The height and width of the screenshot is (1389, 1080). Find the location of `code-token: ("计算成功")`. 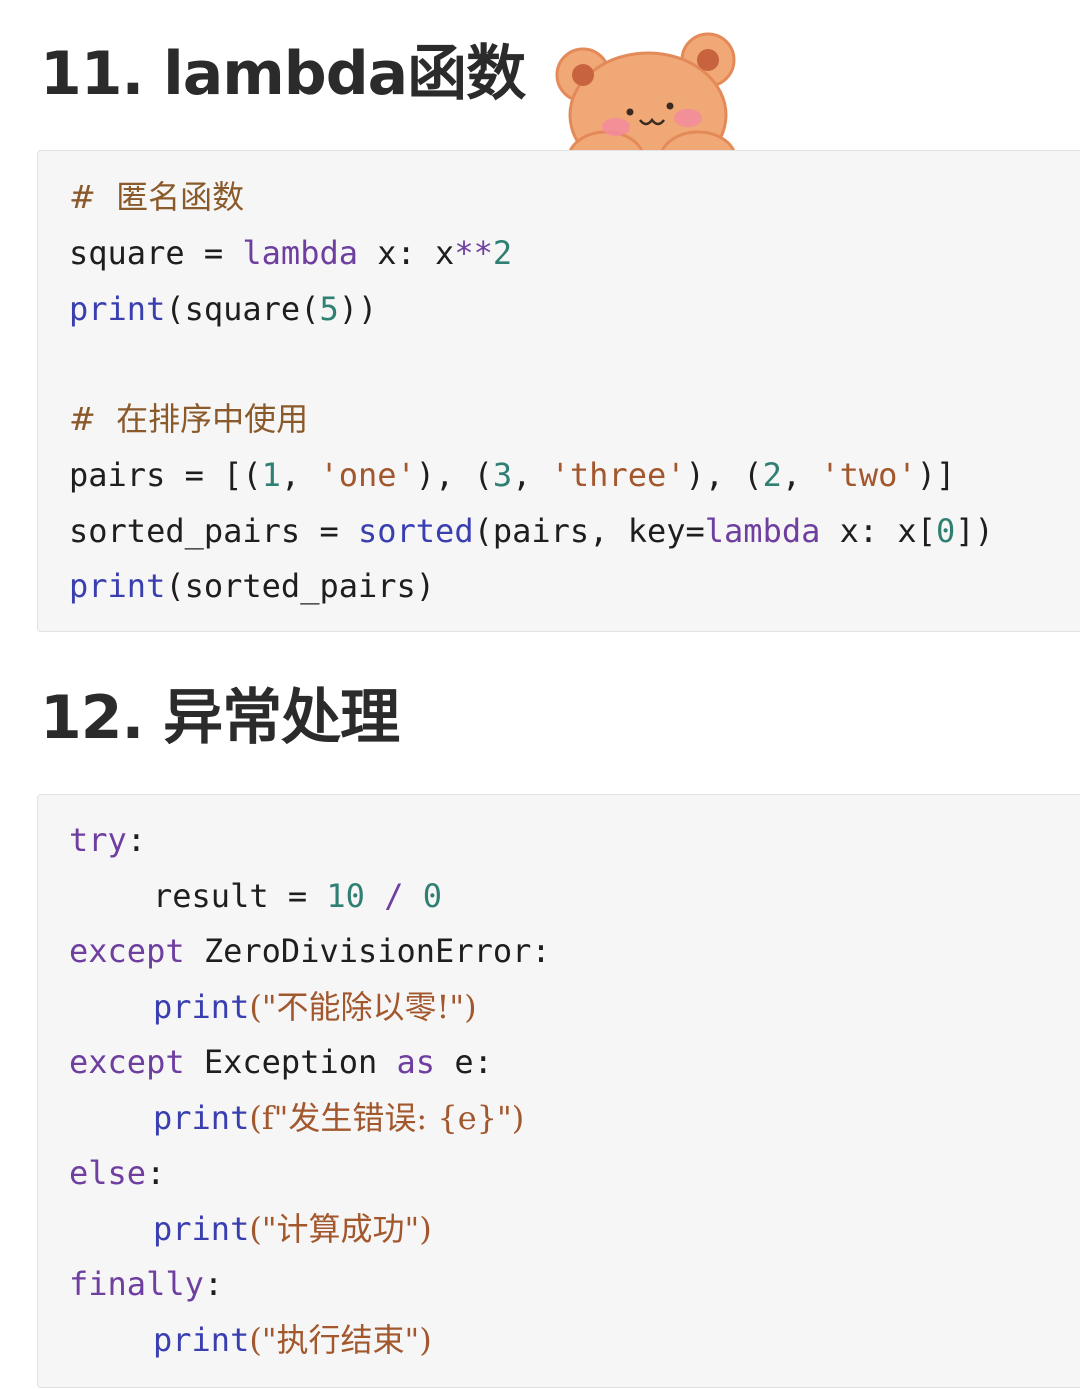

code-token: ("计算成功") is located at coordinates (340, 1229).